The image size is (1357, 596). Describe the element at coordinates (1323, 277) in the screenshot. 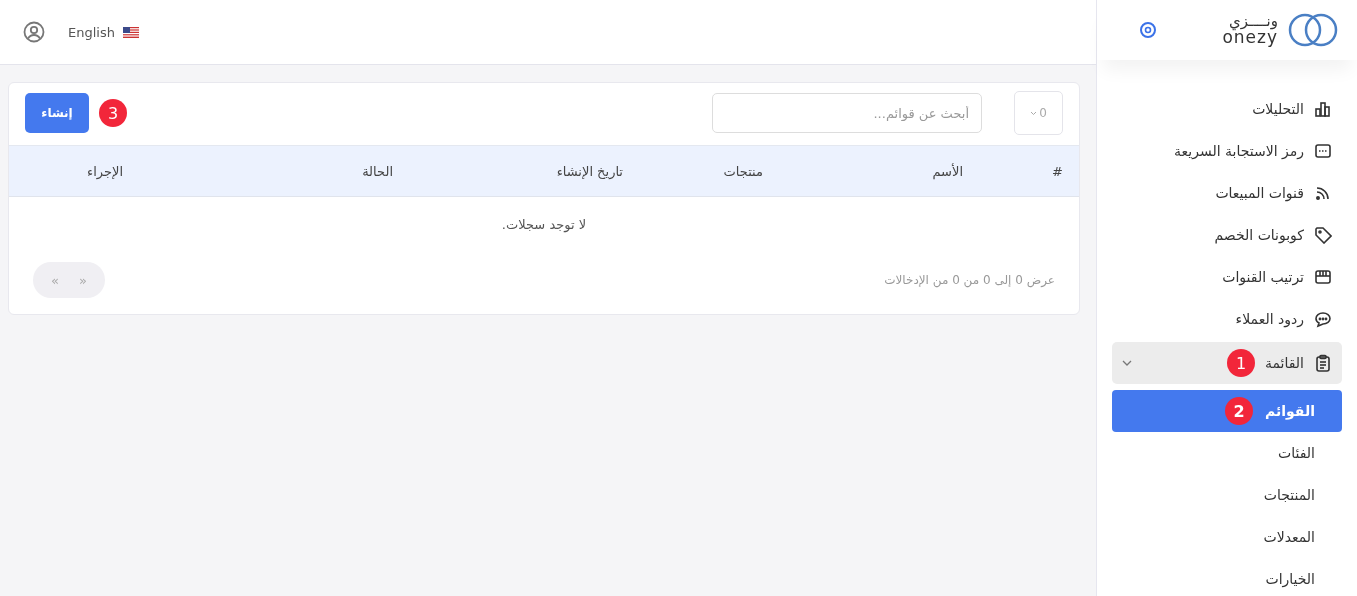

I see `store-icon` at that location.